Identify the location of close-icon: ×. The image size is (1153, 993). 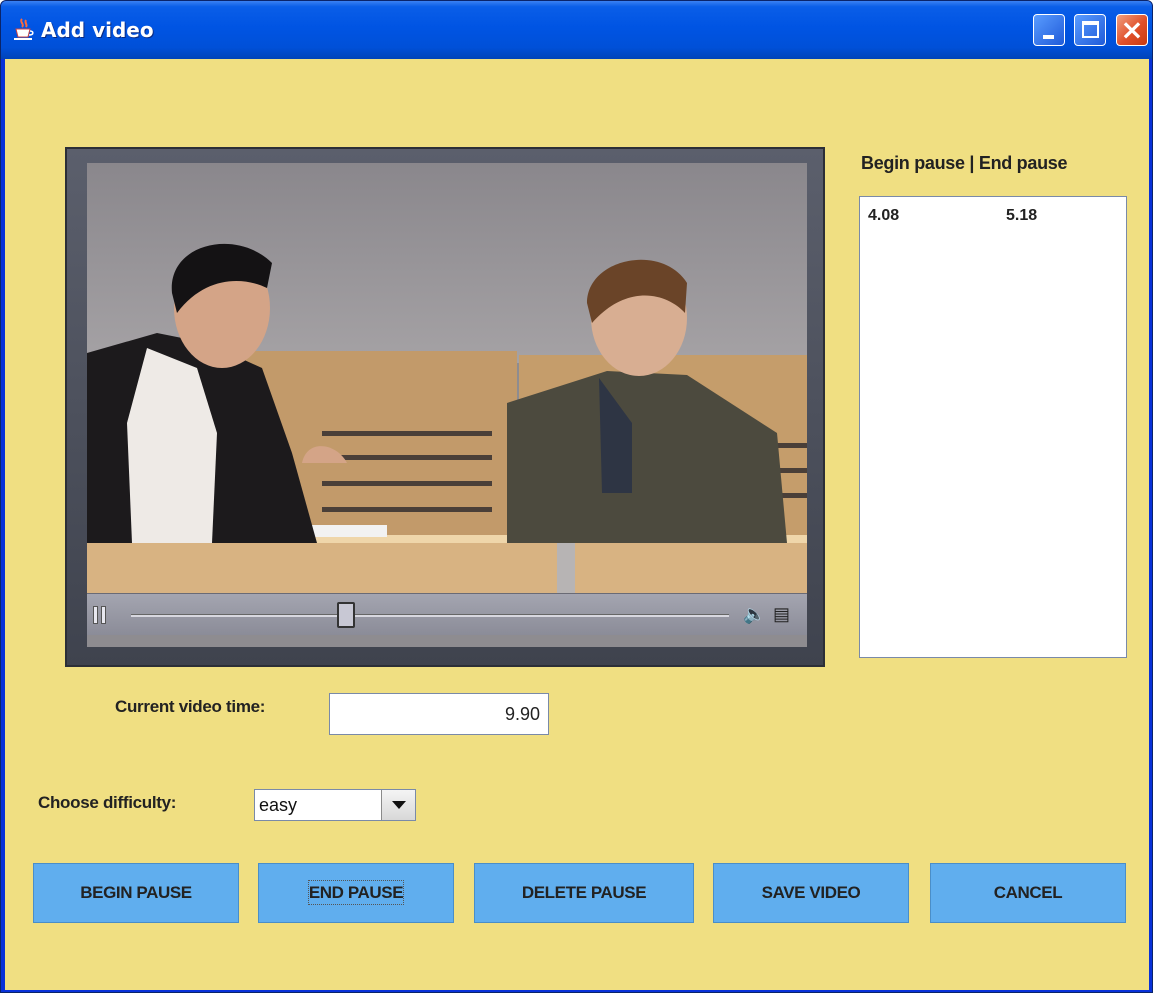
(1132, 29).